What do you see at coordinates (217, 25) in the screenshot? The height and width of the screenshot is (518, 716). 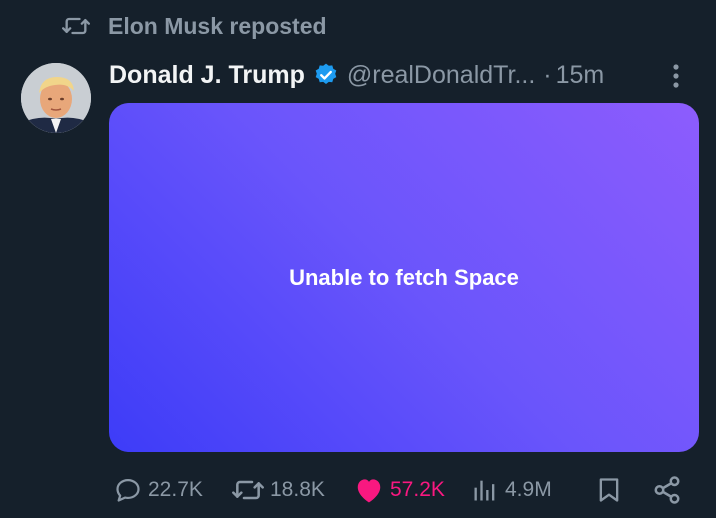 I see `repost-label: Elon Musk reposted` at bounding box center [217, 25].